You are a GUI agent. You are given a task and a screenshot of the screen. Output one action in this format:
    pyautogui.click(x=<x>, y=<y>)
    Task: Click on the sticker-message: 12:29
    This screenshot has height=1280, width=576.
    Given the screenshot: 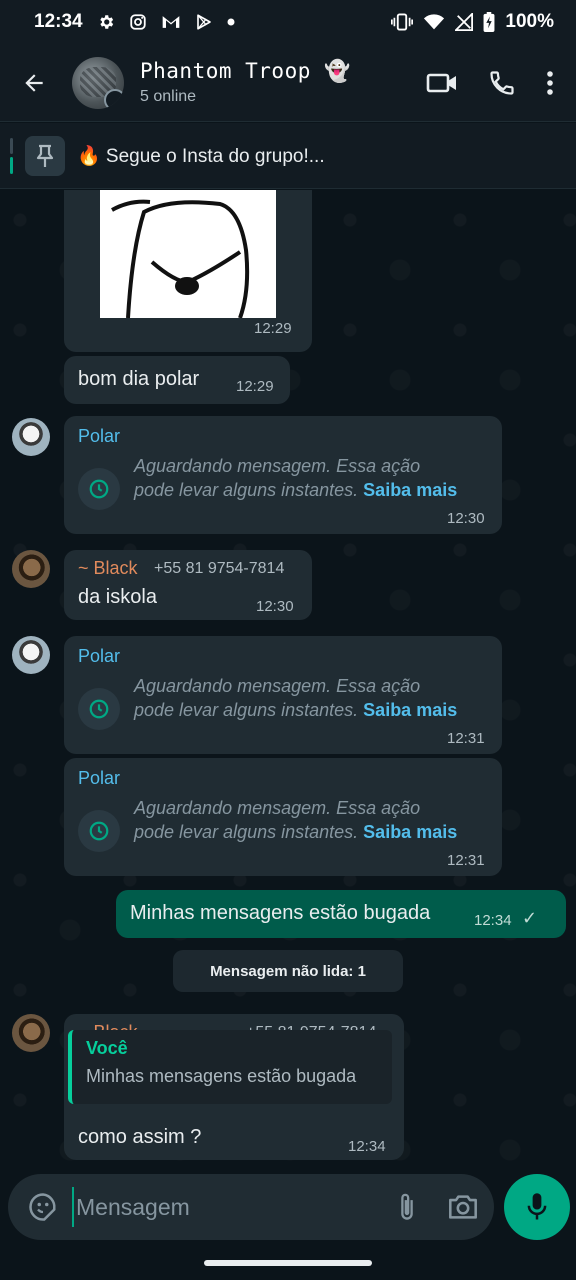 What is the action you would take?
    pyautogui.click(x=188, y=271)
    